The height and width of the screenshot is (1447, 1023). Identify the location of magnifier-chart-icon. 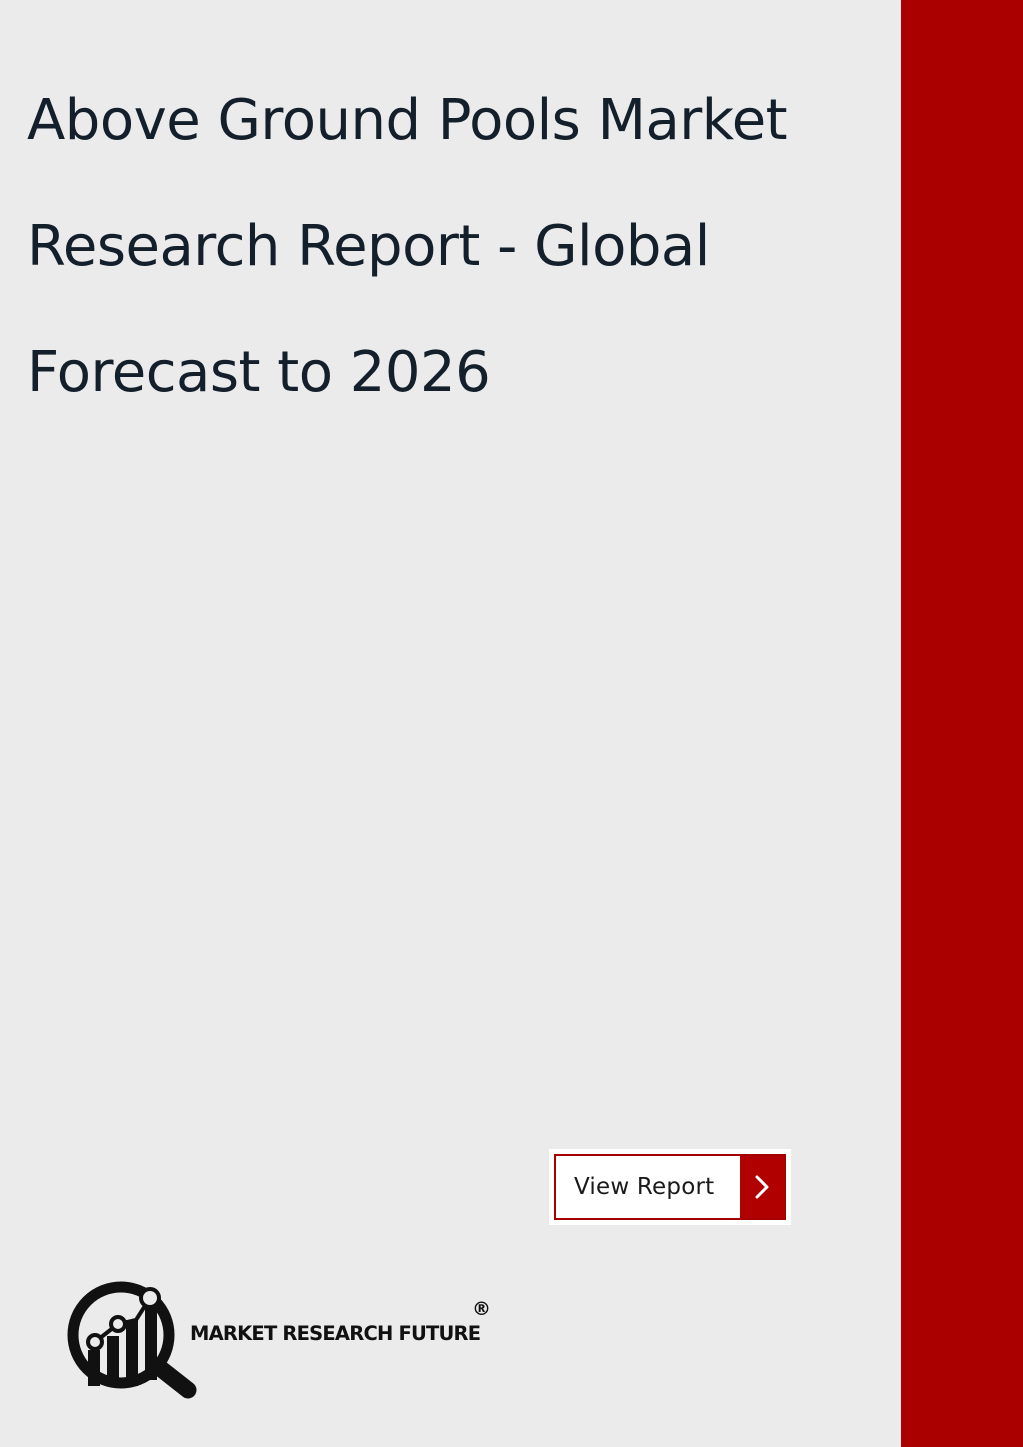
(132, 1340).